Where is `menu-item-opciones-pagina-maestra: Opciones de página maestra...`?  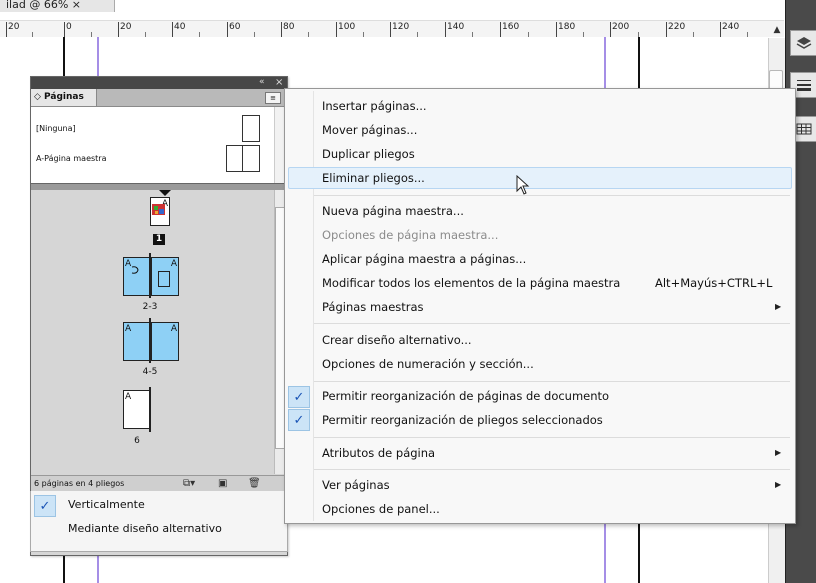
menu-item-opciones-pagina-maestra: Opciones de página maestra... is located at coordinates (410, 235).